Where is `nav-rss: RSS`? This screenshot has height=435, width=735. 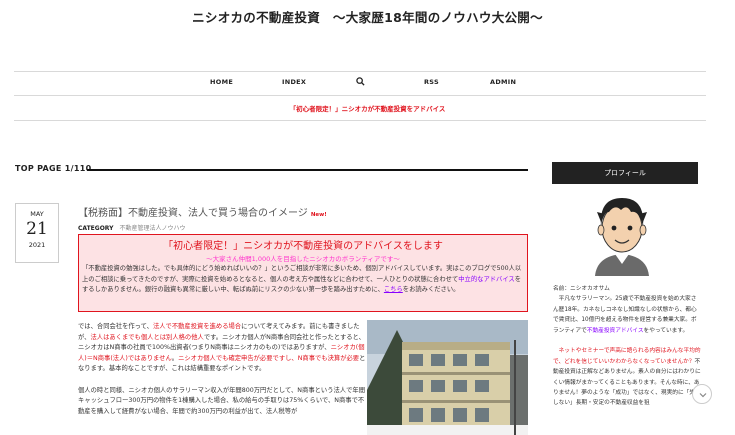 nav-rss: RSS is located at coordinates (431, 82).